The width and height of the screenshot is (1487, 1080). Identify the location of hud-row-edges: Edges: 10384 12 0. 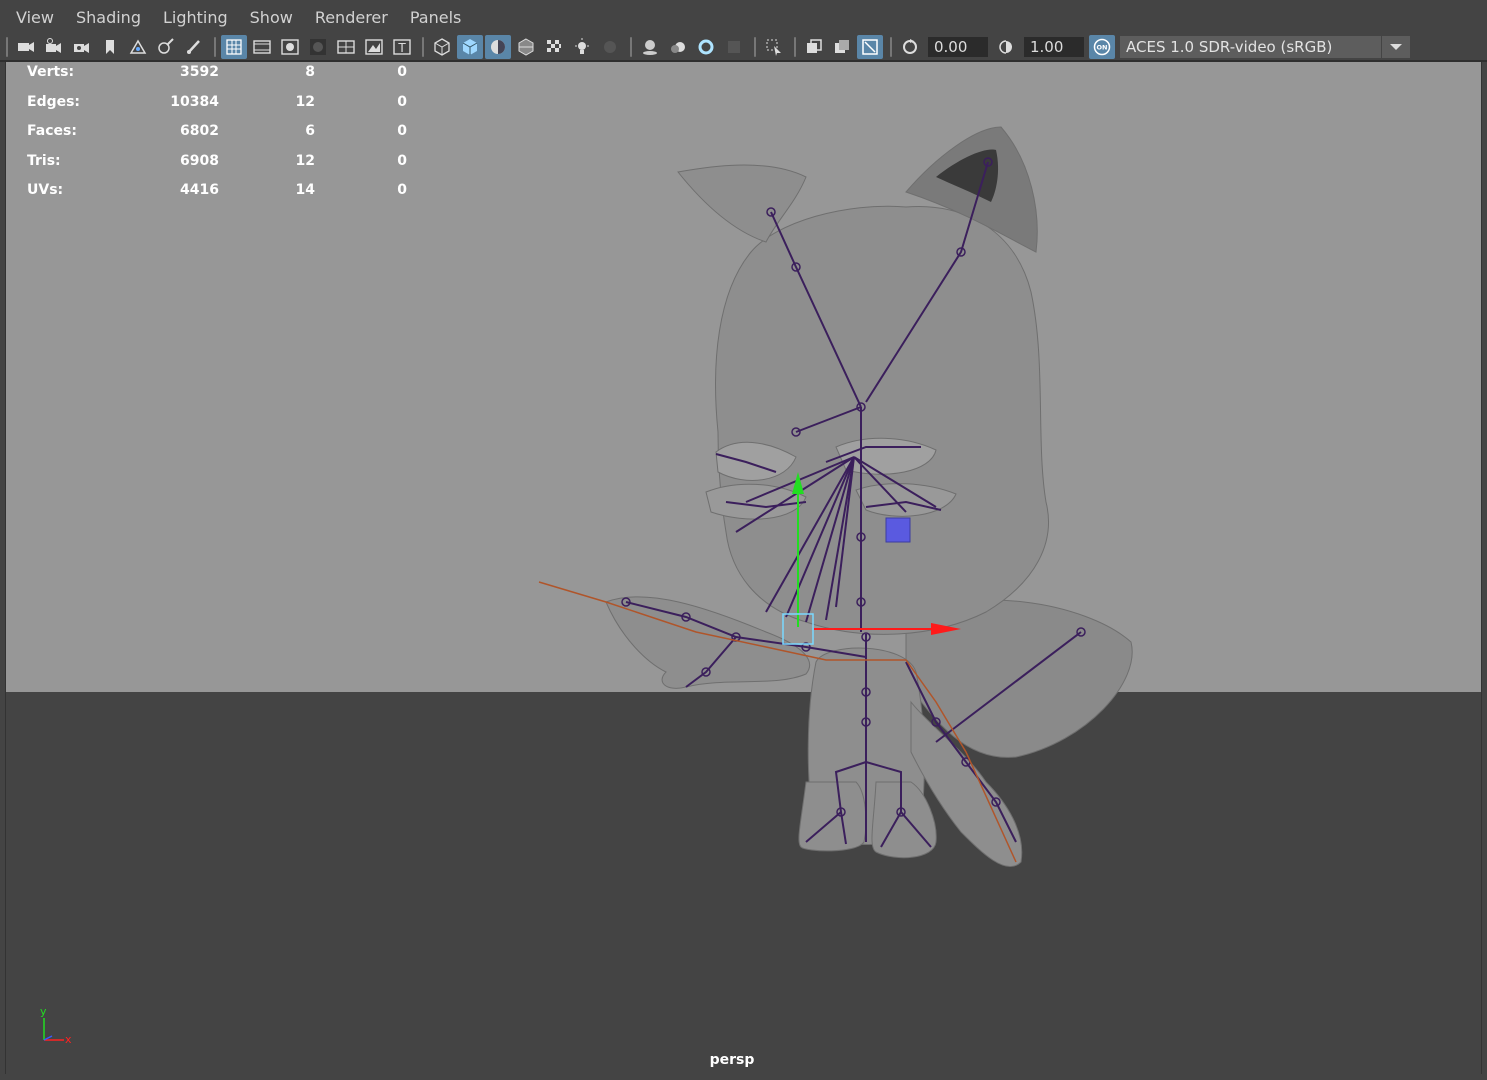
(217, 107).